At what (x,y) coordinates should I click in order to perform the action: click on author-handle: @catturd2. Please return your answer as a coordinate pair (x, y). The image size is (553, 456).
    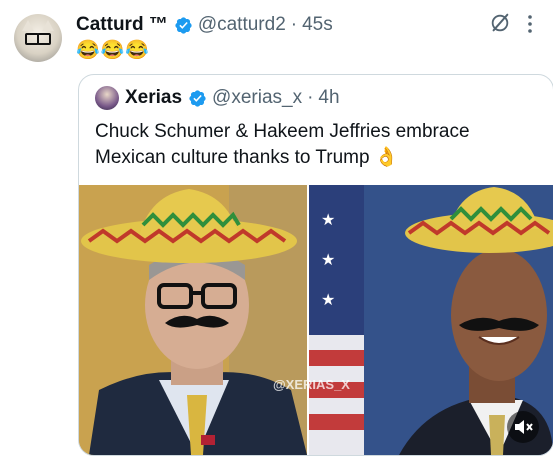
    Looking at the image, I should click on (242, 25).